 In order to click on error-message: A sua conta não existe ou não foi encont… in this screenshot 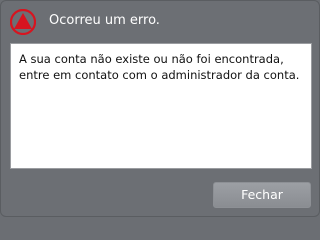, I will do `click(159, 67)`.